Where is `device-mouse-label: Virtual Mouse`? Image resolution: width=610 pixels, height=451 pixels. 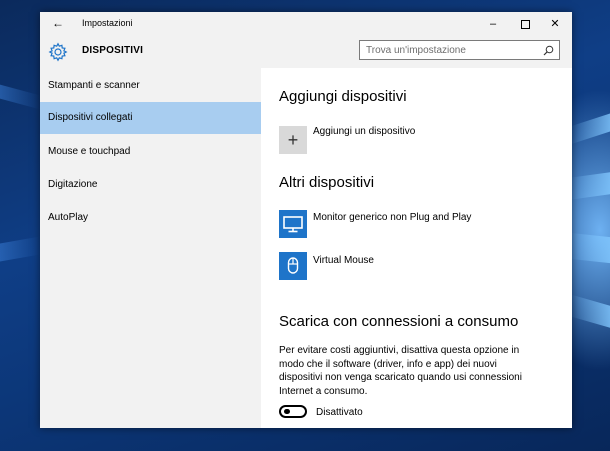 device-mouse-label: Virtual Mouse is located at coordinates (343, 260).